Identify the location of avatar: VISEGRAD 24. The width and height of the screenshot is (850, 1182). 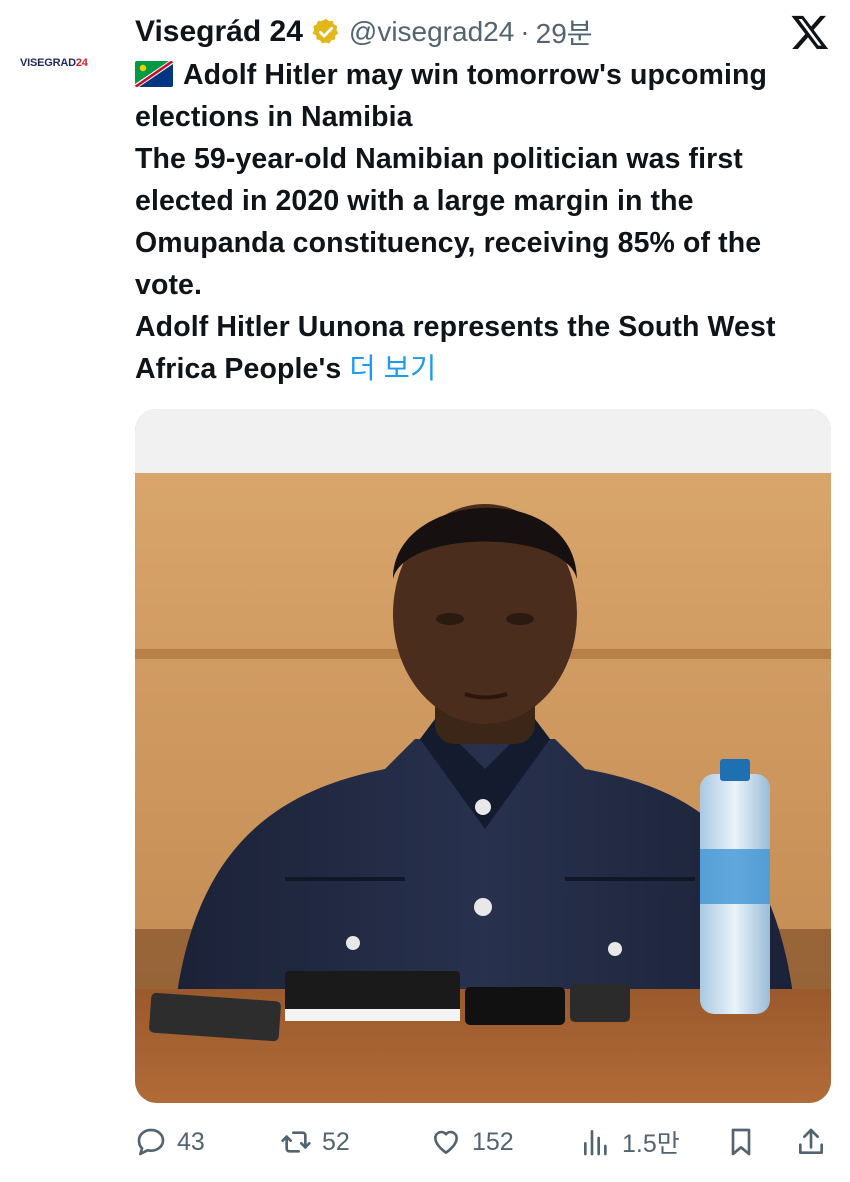
(70, 63).